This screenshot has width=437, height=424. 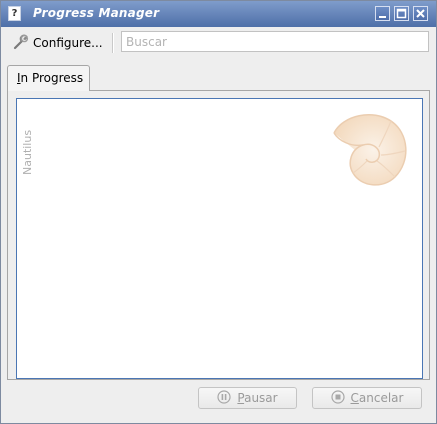 I want to click on minimize-icon, so click(x=382, y=13).